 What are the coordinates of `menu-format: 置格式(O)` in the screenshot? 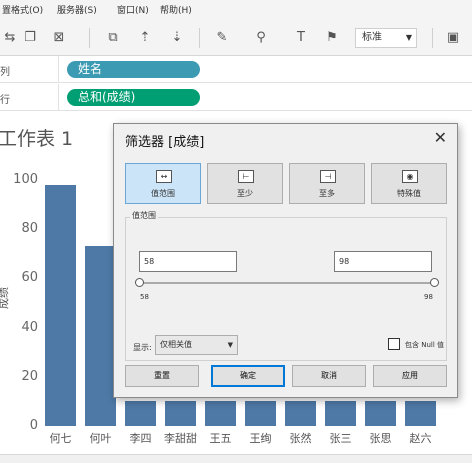 It's located at (22, 9).